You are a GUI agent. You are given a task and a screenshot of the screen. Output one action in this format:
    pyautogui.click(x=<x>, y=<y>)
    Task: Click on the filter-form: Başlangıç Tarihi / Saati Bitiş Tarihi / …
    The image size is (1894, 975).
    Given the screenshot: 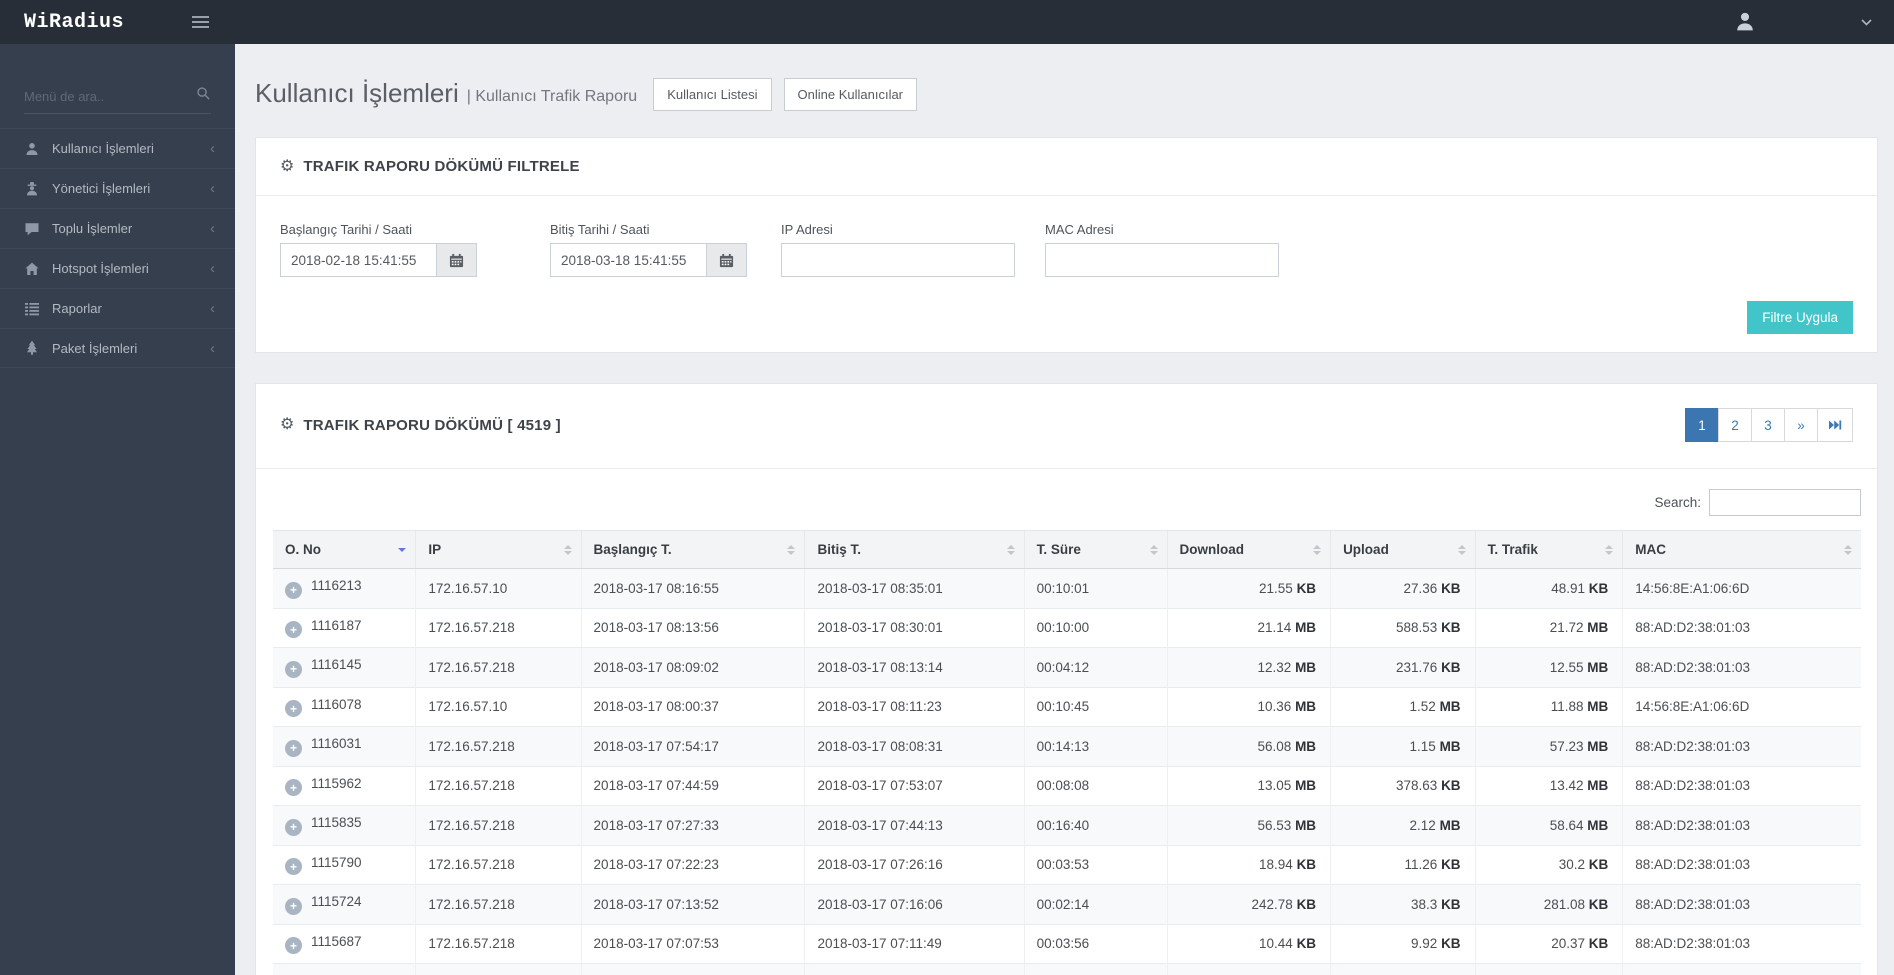 What is the action you would take?
    pyautogui.click(x=1066, y=236)
    